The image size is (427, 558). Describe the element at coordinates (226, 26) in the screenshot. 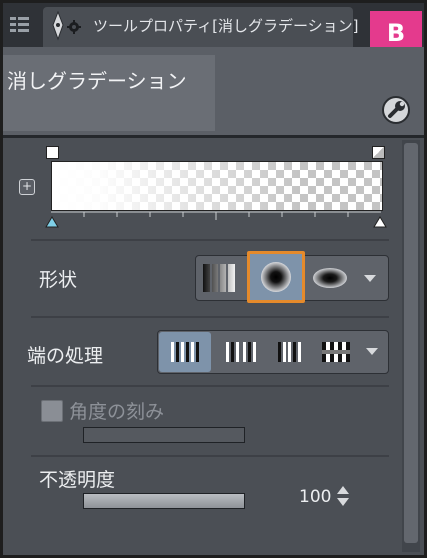

I see `tab-title: ツールプロパティ[消しグラデーション]` at that location.